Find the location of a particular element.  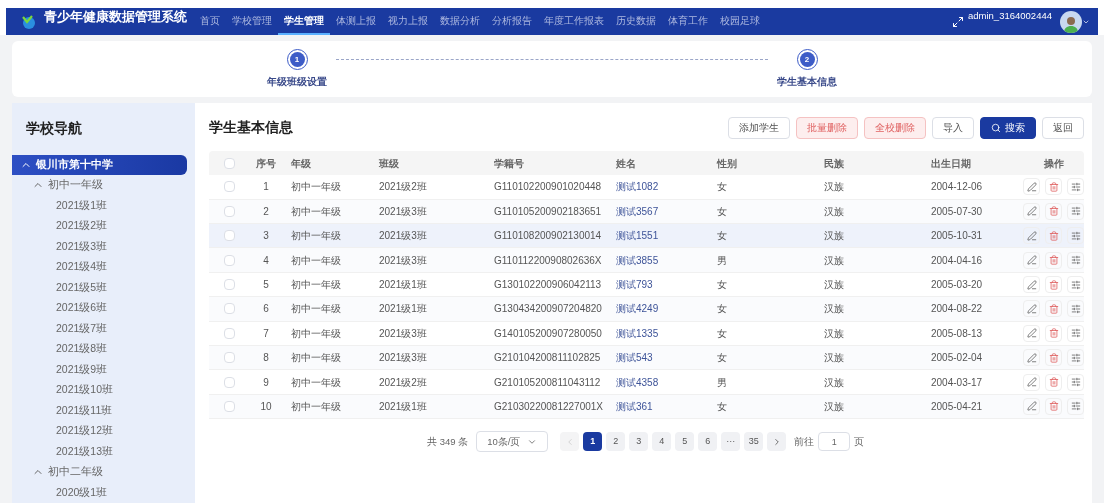

select-all-checkbox is located at coordinates (229, 163).